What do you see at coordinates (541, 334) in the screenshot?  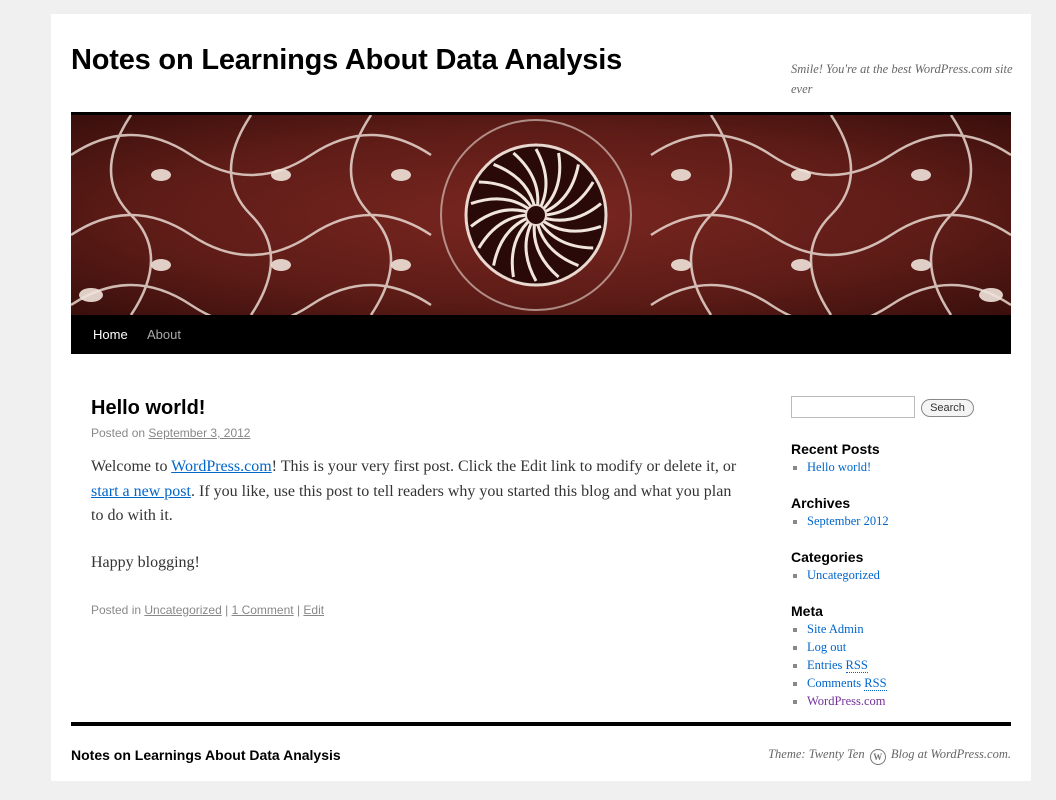 I see `main-navigation: Home About` at bounding box center [541, 334].